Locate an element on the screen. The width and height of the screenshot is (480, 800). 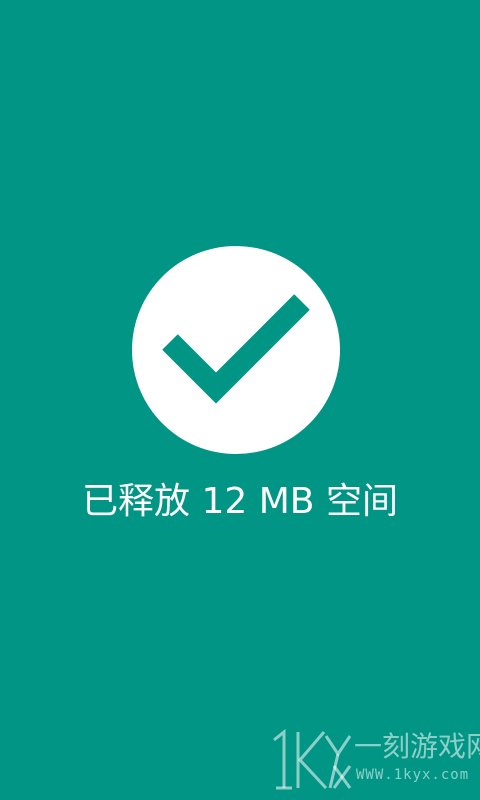
watermark-url: WWW.1kyx.com is located at coordinates (413, 775).